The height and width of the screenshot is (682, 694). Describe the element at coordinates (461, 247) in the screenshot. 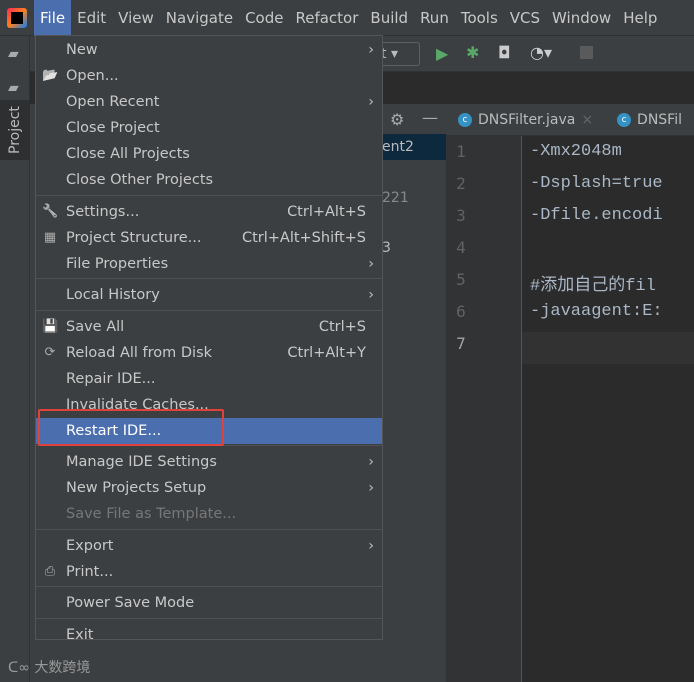

I see `line-number: 4` at that location.